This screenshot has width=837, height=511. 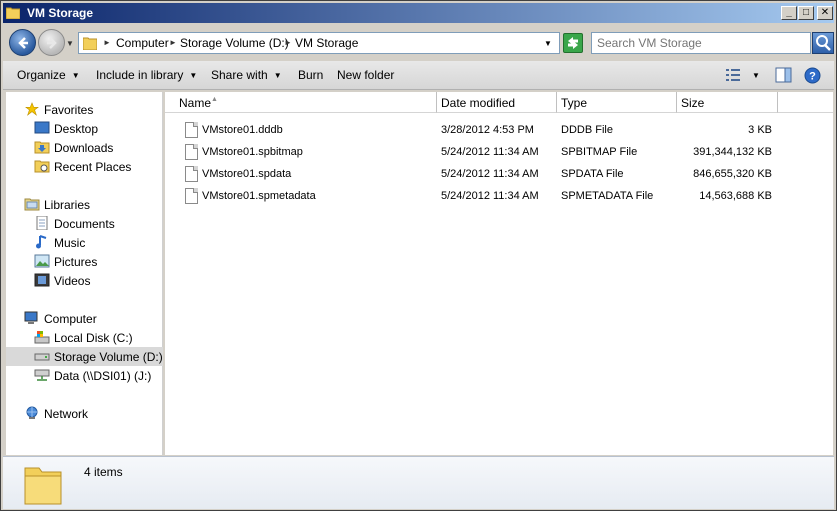 I want to click on minimize-button: _, so click(x=789, y=13).